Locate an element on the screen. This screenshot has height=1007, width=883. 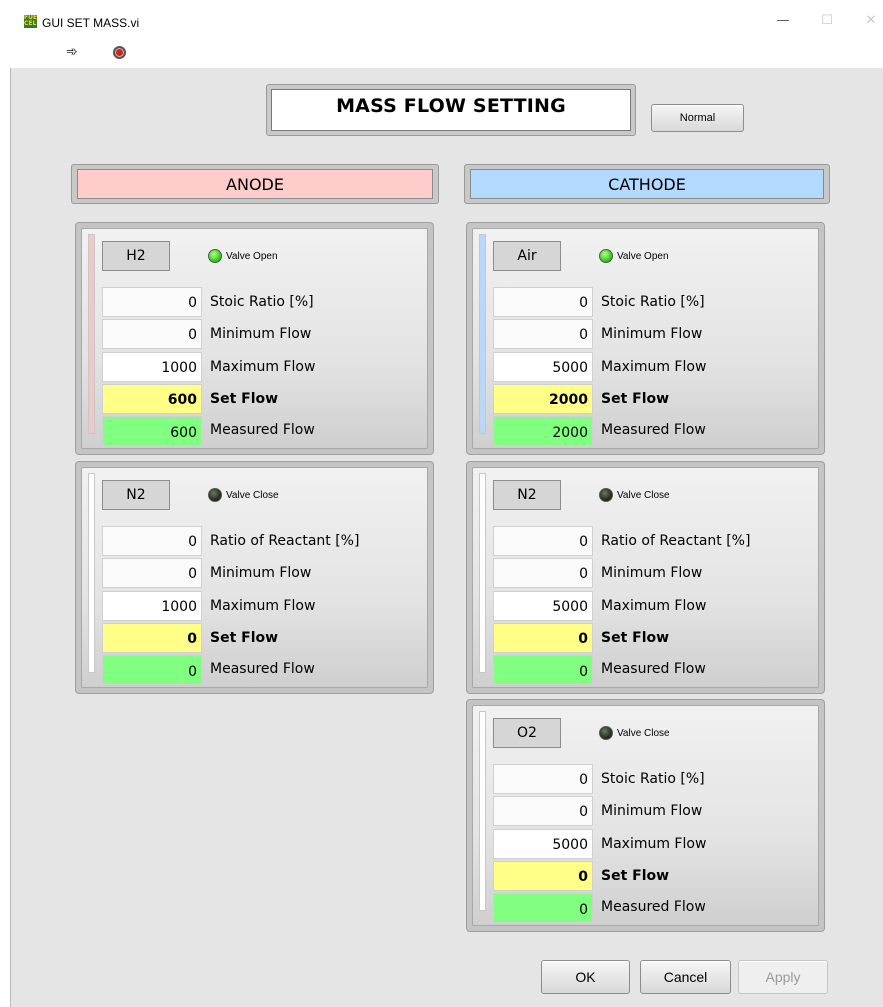
minimize-icon: — is located at coordinates (783, 23).